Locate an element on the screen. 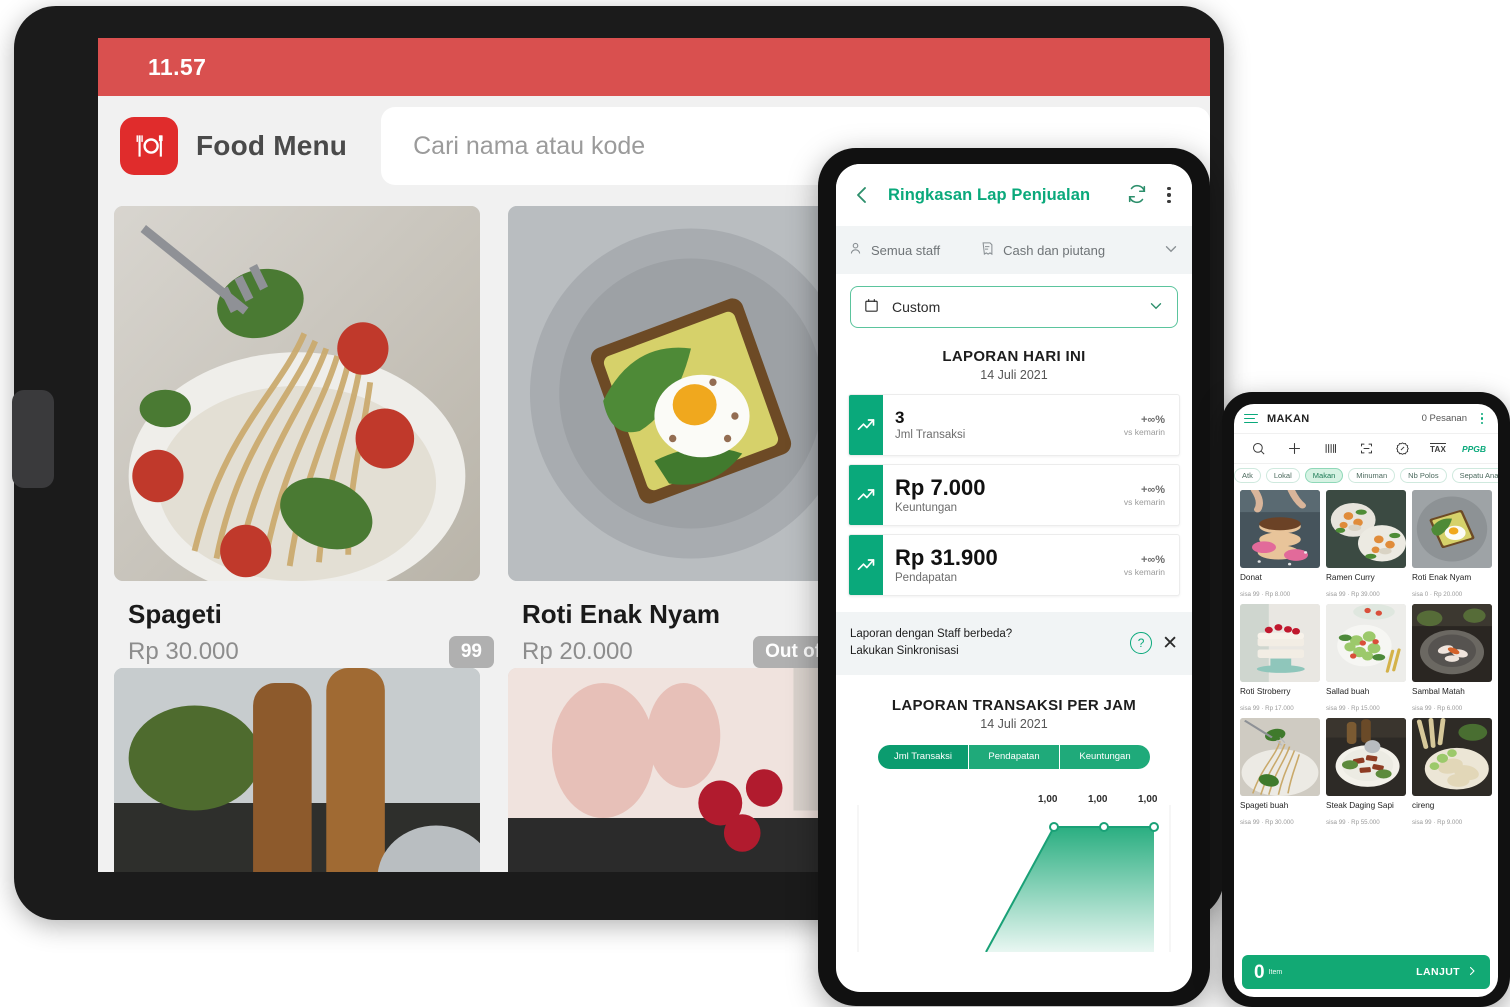 The image size is (1510, 1007). product-card is located at coordinates (307, 770).